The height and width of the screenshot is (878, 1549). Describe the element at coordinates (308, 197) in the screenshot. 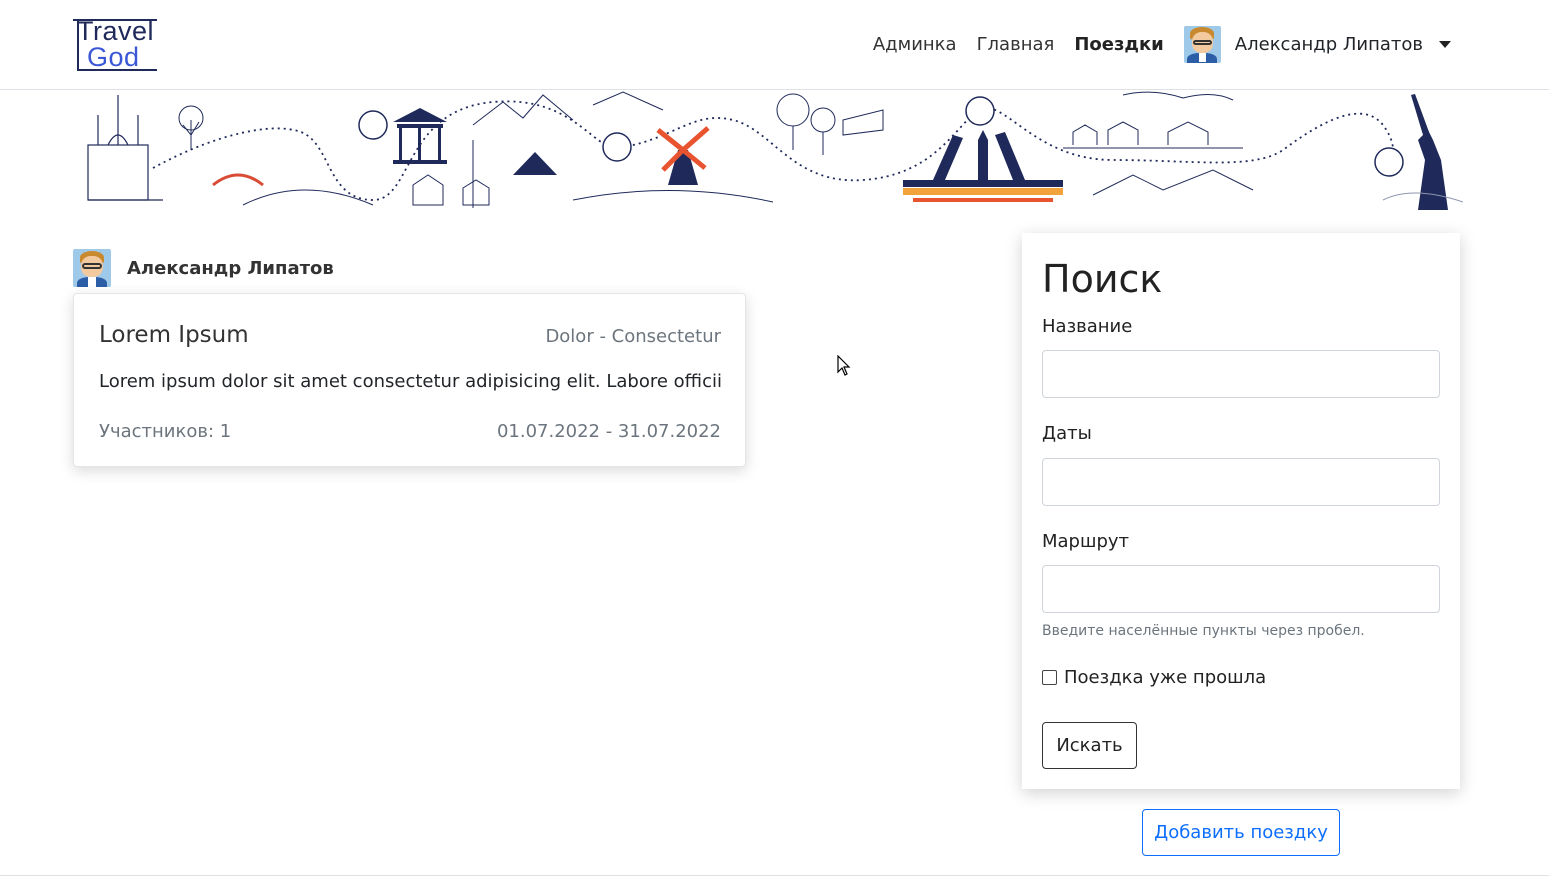

I see `hills-illustration` at that location.